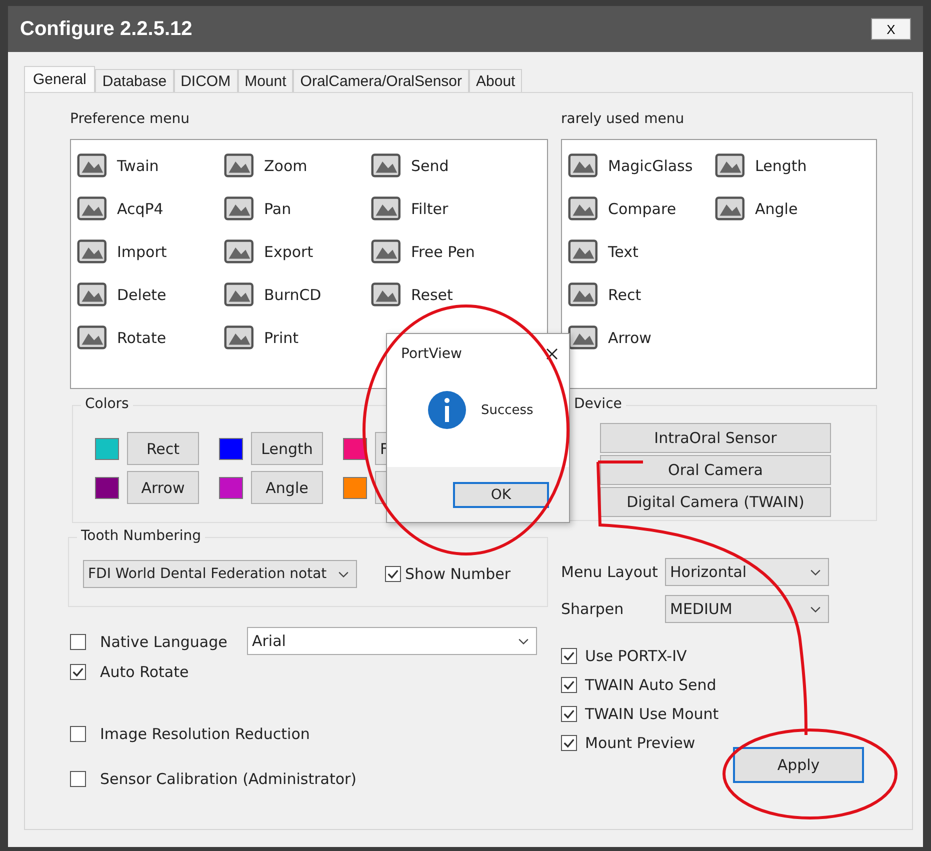  Describe the element at coordinates (289, 251) in the screenshot. I see `menu-item: Export` at that location.